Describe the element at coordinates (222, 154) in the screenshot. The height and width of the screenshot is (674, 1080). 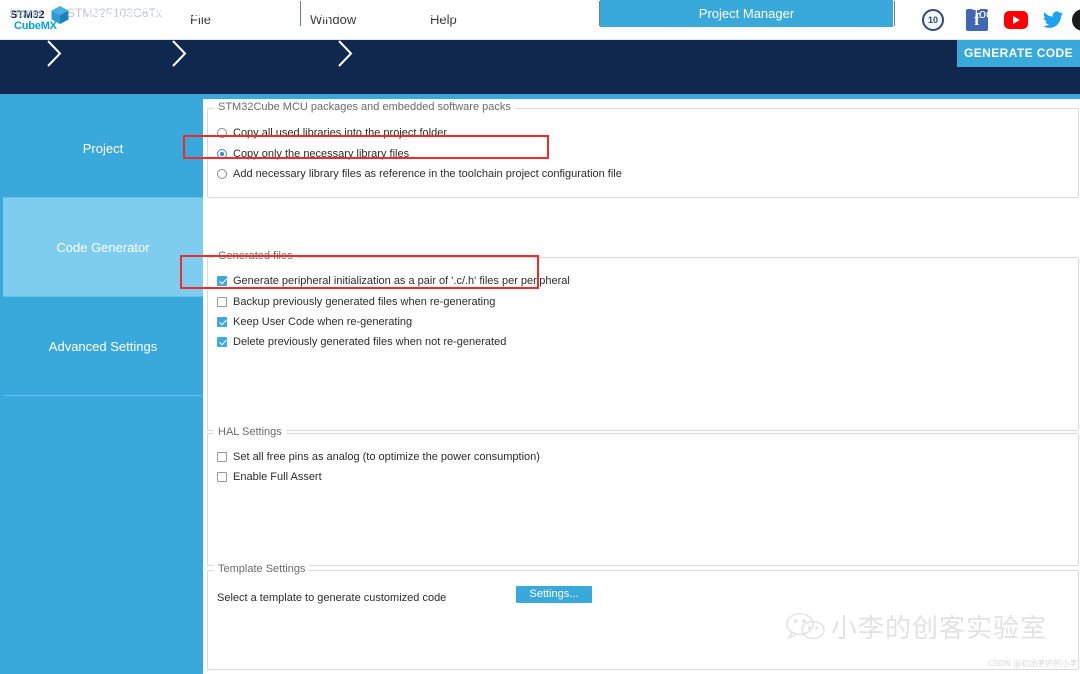
I see `radio-icon-selected` at that location.